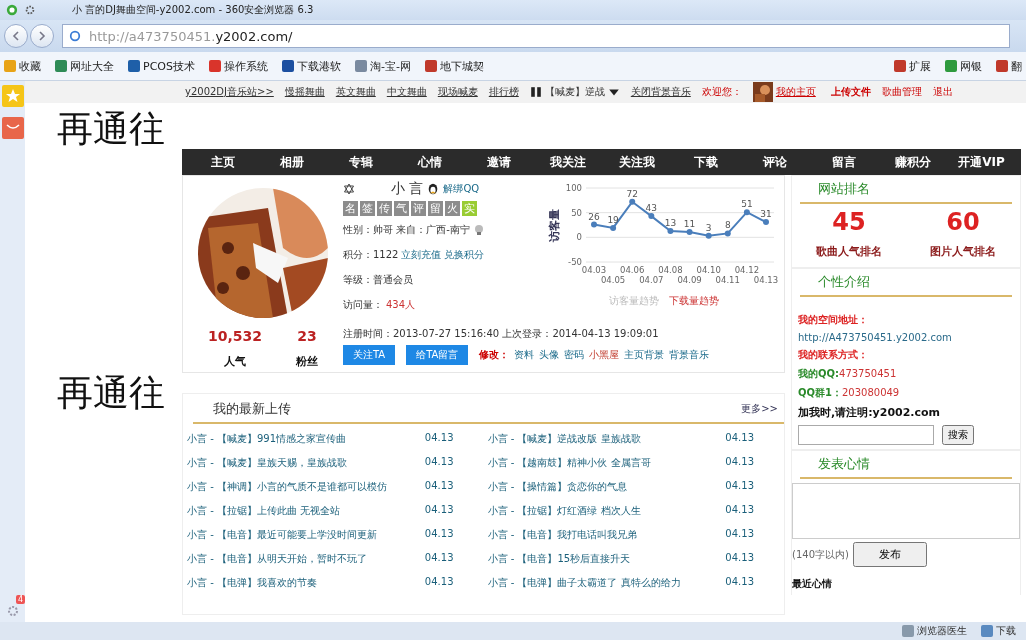 The width and height of the screenshot is (1026, 640). What do you see at coordinates (632, 270) in the screenshot?
I see `tick-label: 04.06` at bounding box center [632, 270].